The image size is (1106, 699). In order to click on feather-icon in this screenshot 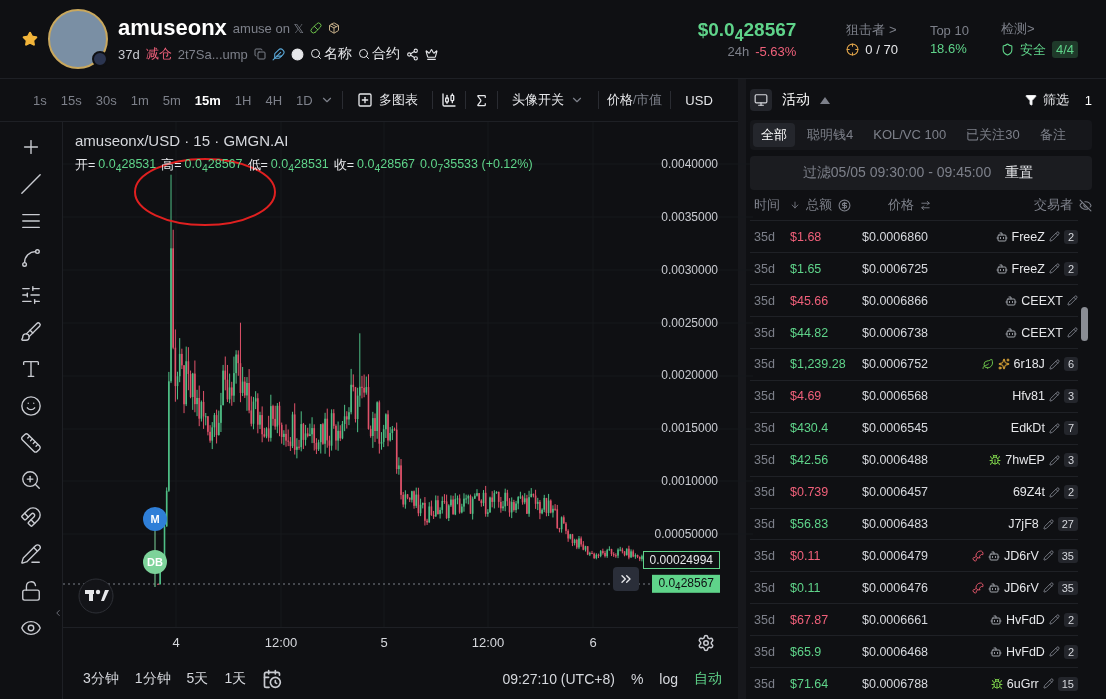, I will do `click(278, 54)`.